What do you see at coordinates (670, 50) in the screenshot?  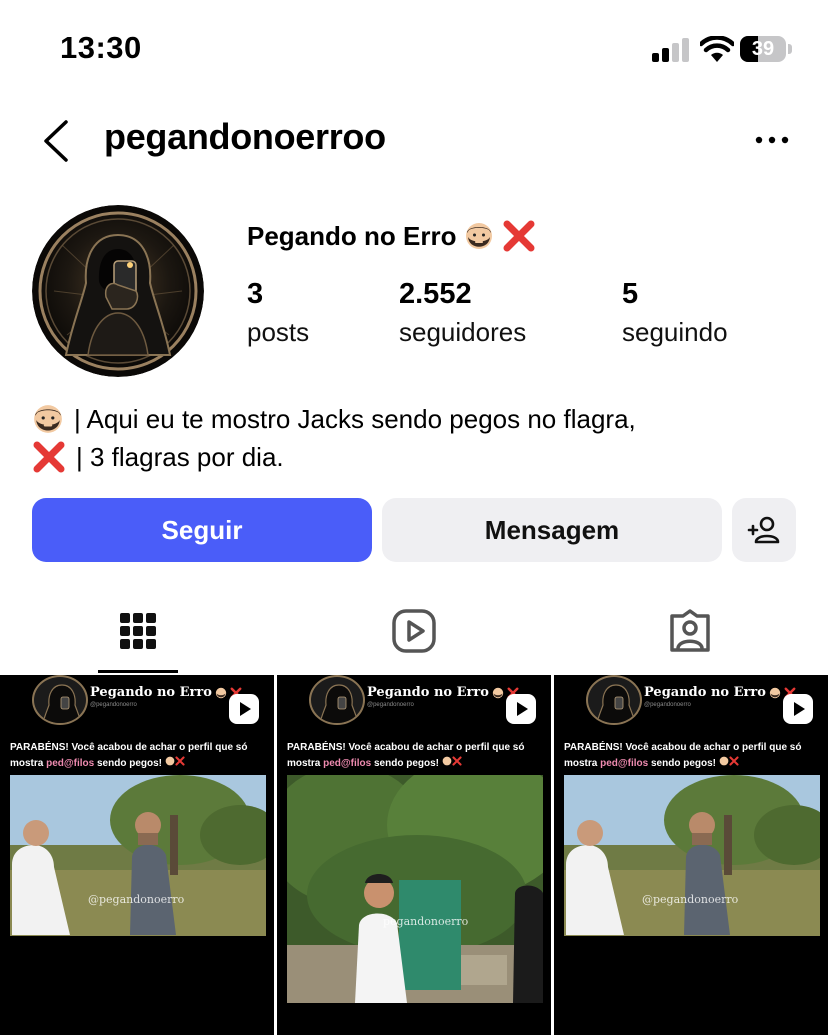 I see `cellular-signal-icon` at bounding box center [670, 50].